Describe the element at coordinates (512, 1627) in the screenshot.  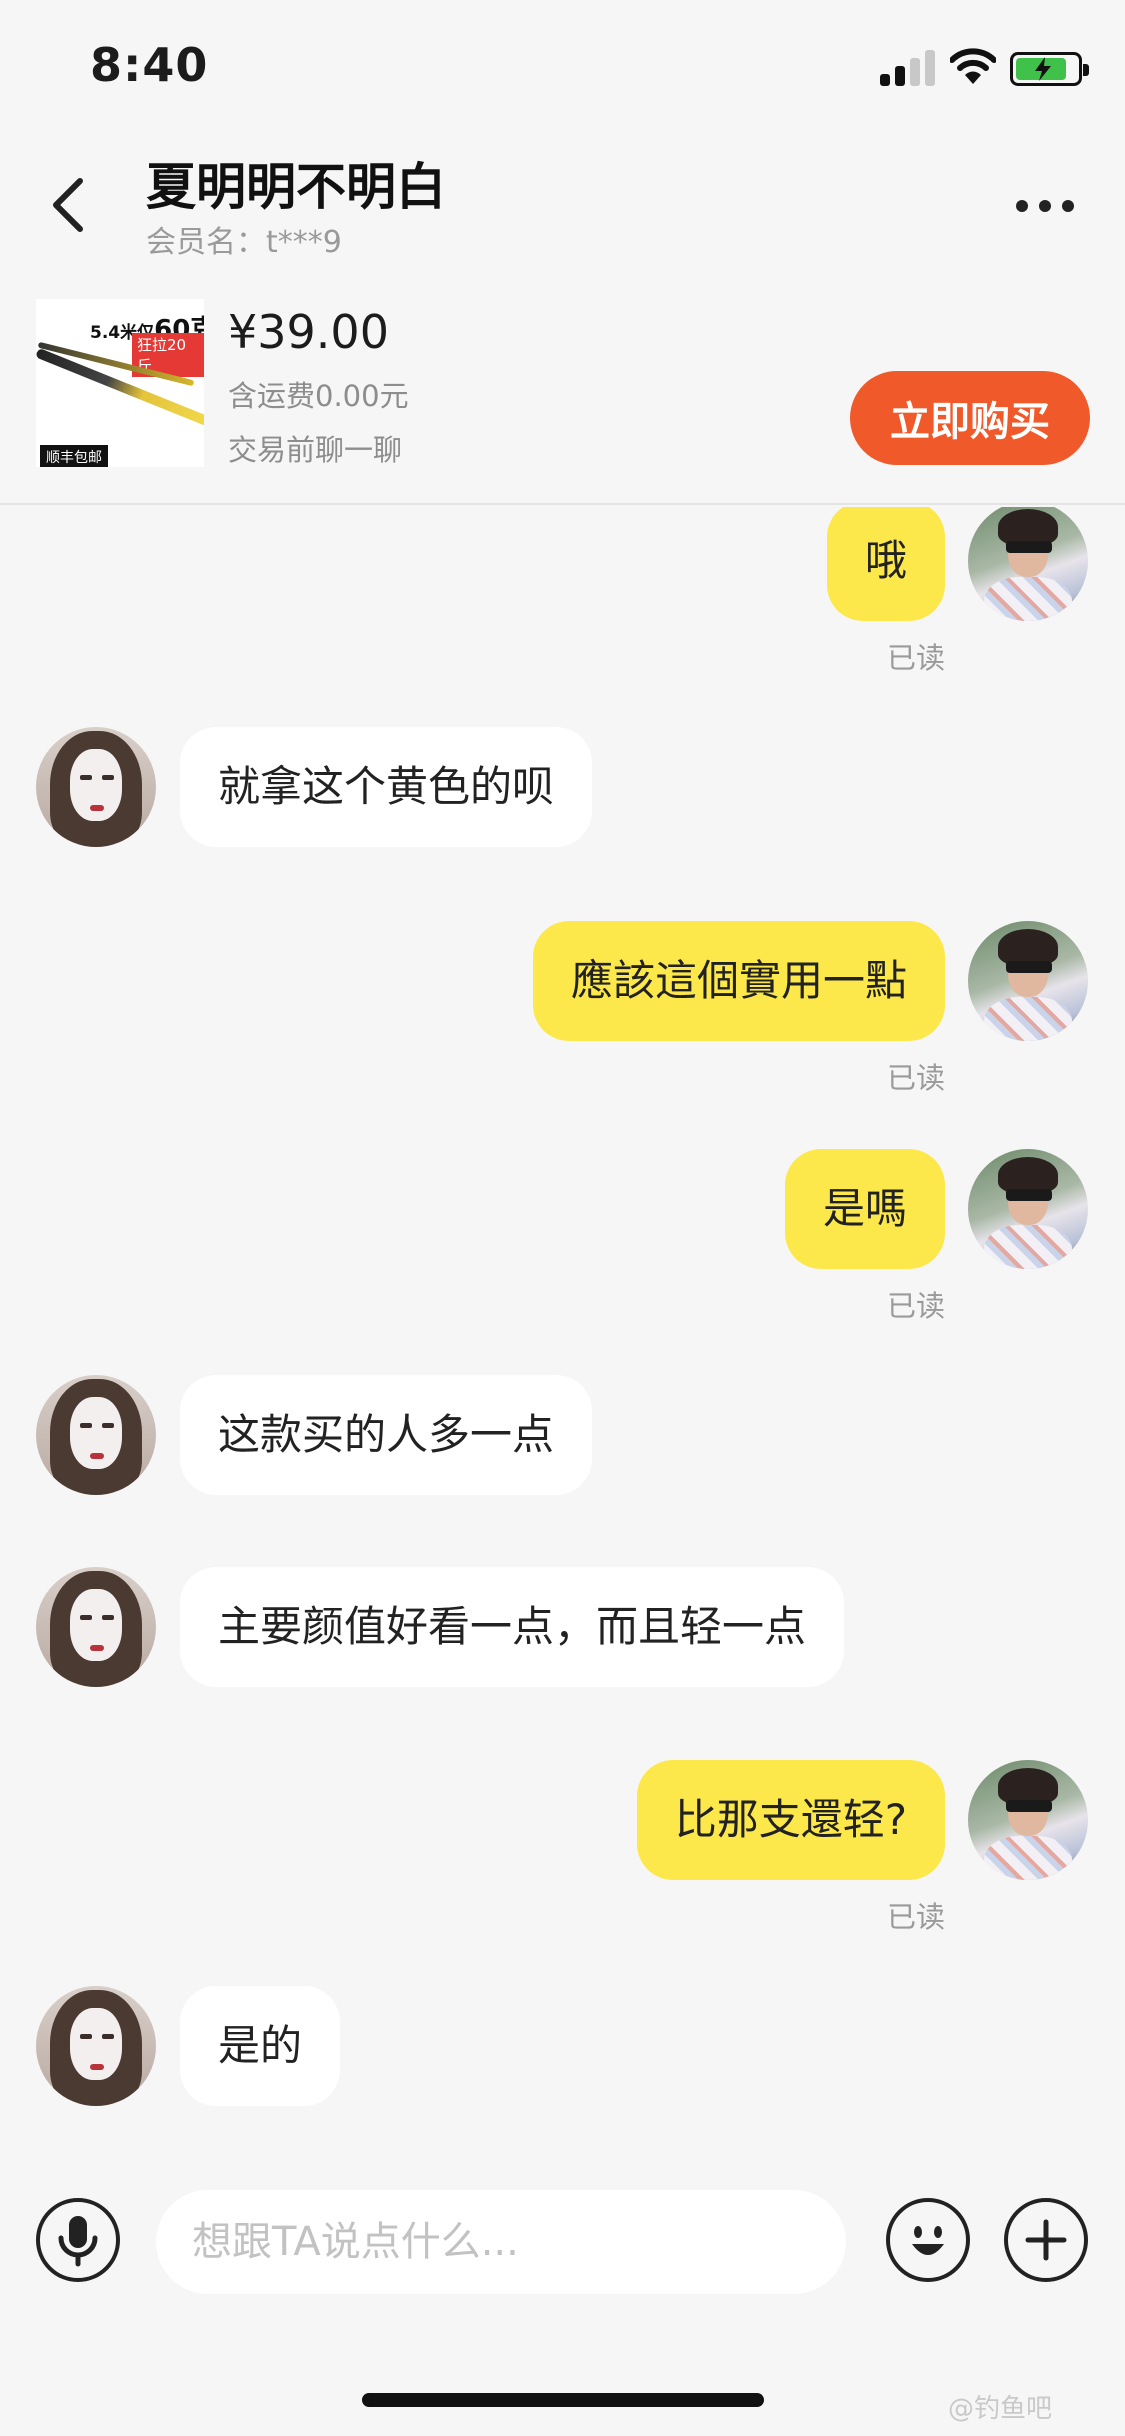
I see `their-message-bubble: 主要颜值好看一点，而且轻一点` at that location.